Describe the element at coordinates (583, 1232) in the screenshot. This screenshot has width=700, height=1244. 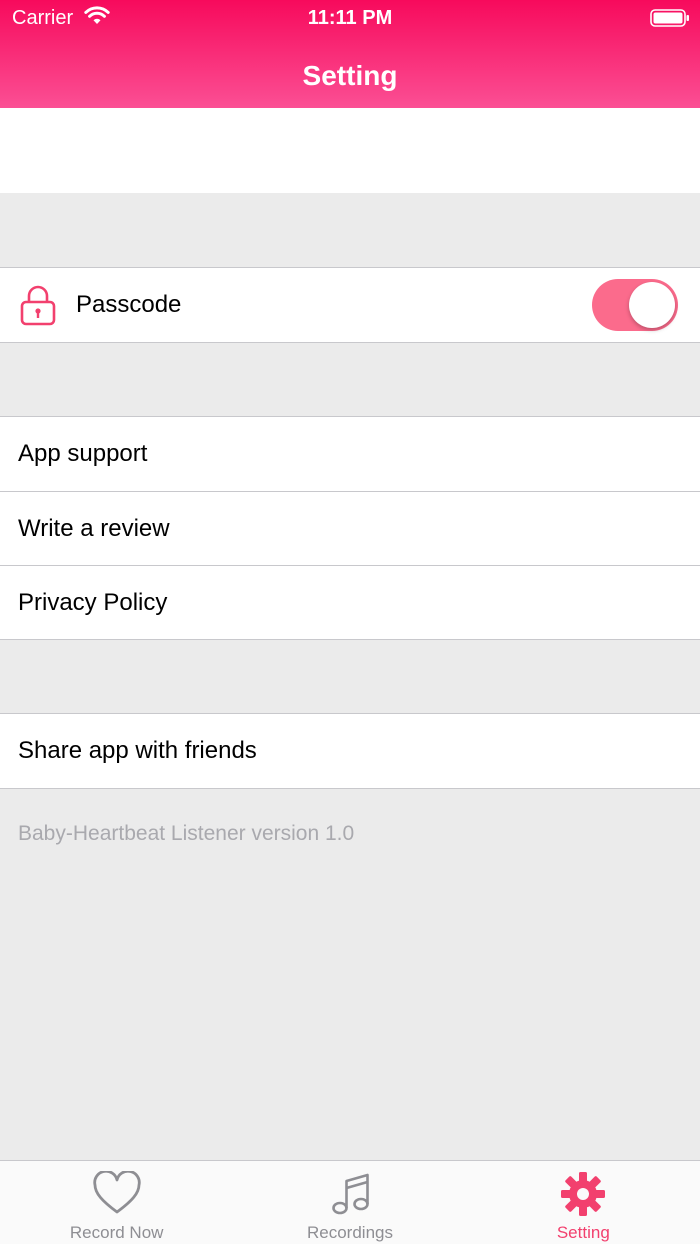
I see `tab-setting-label: Setting` at that location.